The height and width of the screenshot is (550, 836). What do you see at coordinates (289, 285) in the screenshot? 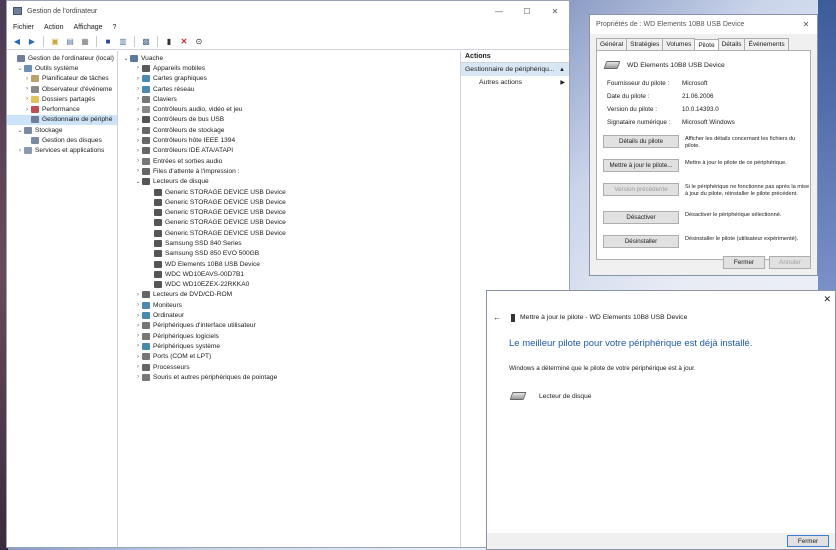
I see `tree-node: WDC WD10EZEX-22RKKA0` at bounding box center [289, 285].